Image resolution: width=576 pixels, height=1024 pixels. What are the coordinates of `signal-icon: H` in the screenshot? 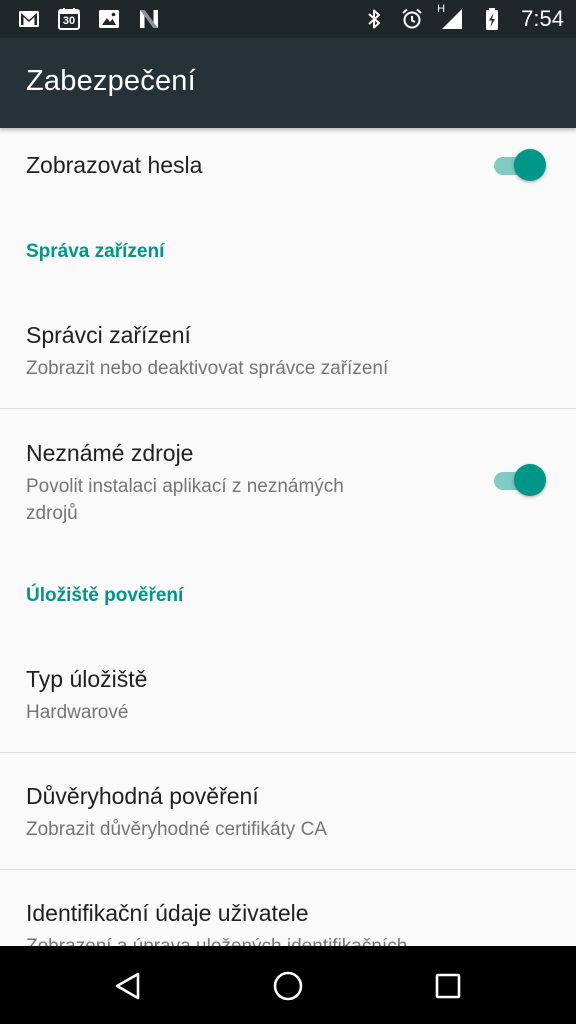 It's located at (452, 17).